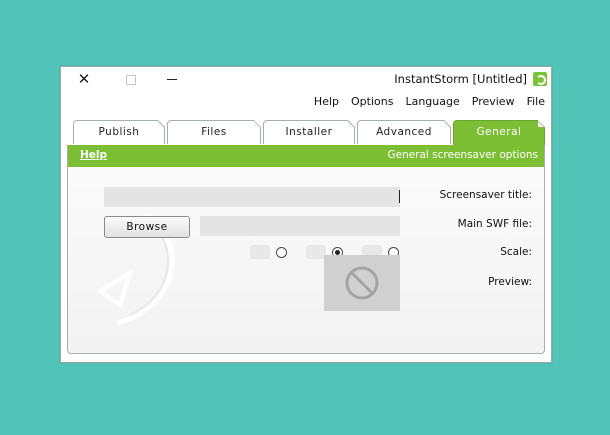 The height and width of the screenshot is (435, 610). Describe the element at coordinates (404, 132) in the screenshot. I see `tab-advanced: Advanced` at that location.